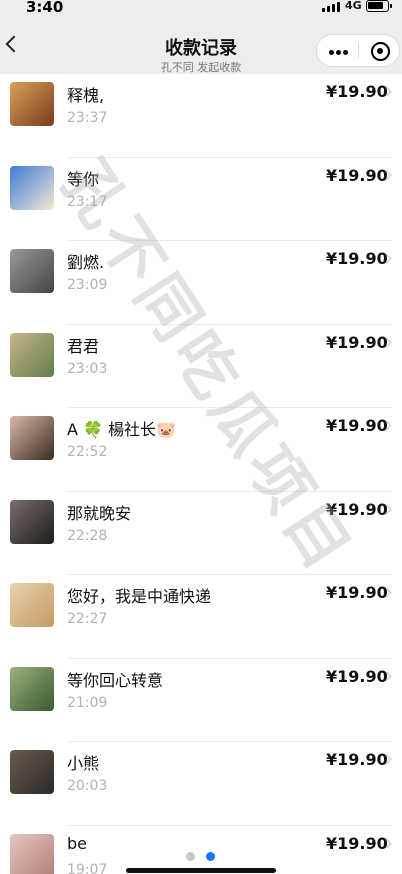  Describe the element at coordinates (201, 870) in the screenshot. I see `home-indicator` at that location.